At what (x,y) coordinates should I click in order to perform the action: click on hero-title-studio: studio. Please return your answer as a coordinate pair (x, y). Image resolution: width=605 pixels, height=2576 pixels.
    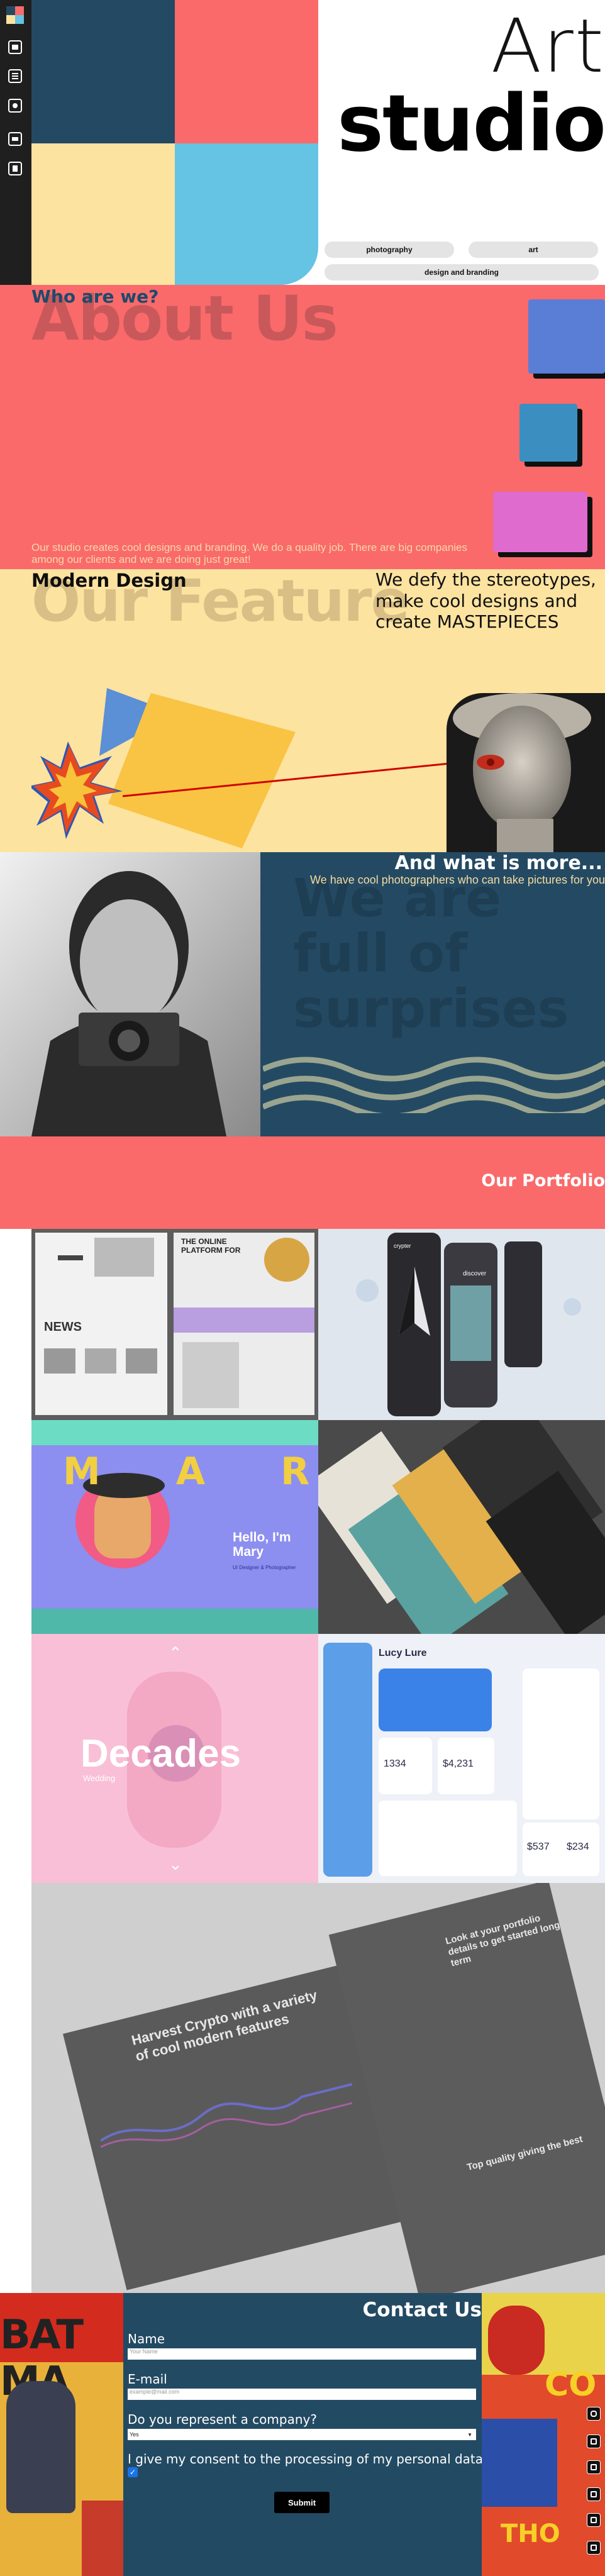
    Looking at the image, I should click on (471, 124).